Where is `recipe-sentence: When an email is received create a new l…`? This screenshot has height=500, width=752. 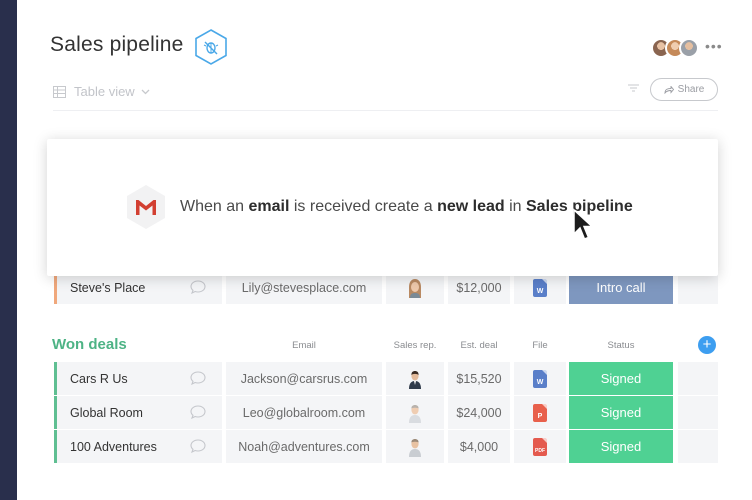 recipe-sentence: When an email is received create a new l… is located at coordinates (406, 207).